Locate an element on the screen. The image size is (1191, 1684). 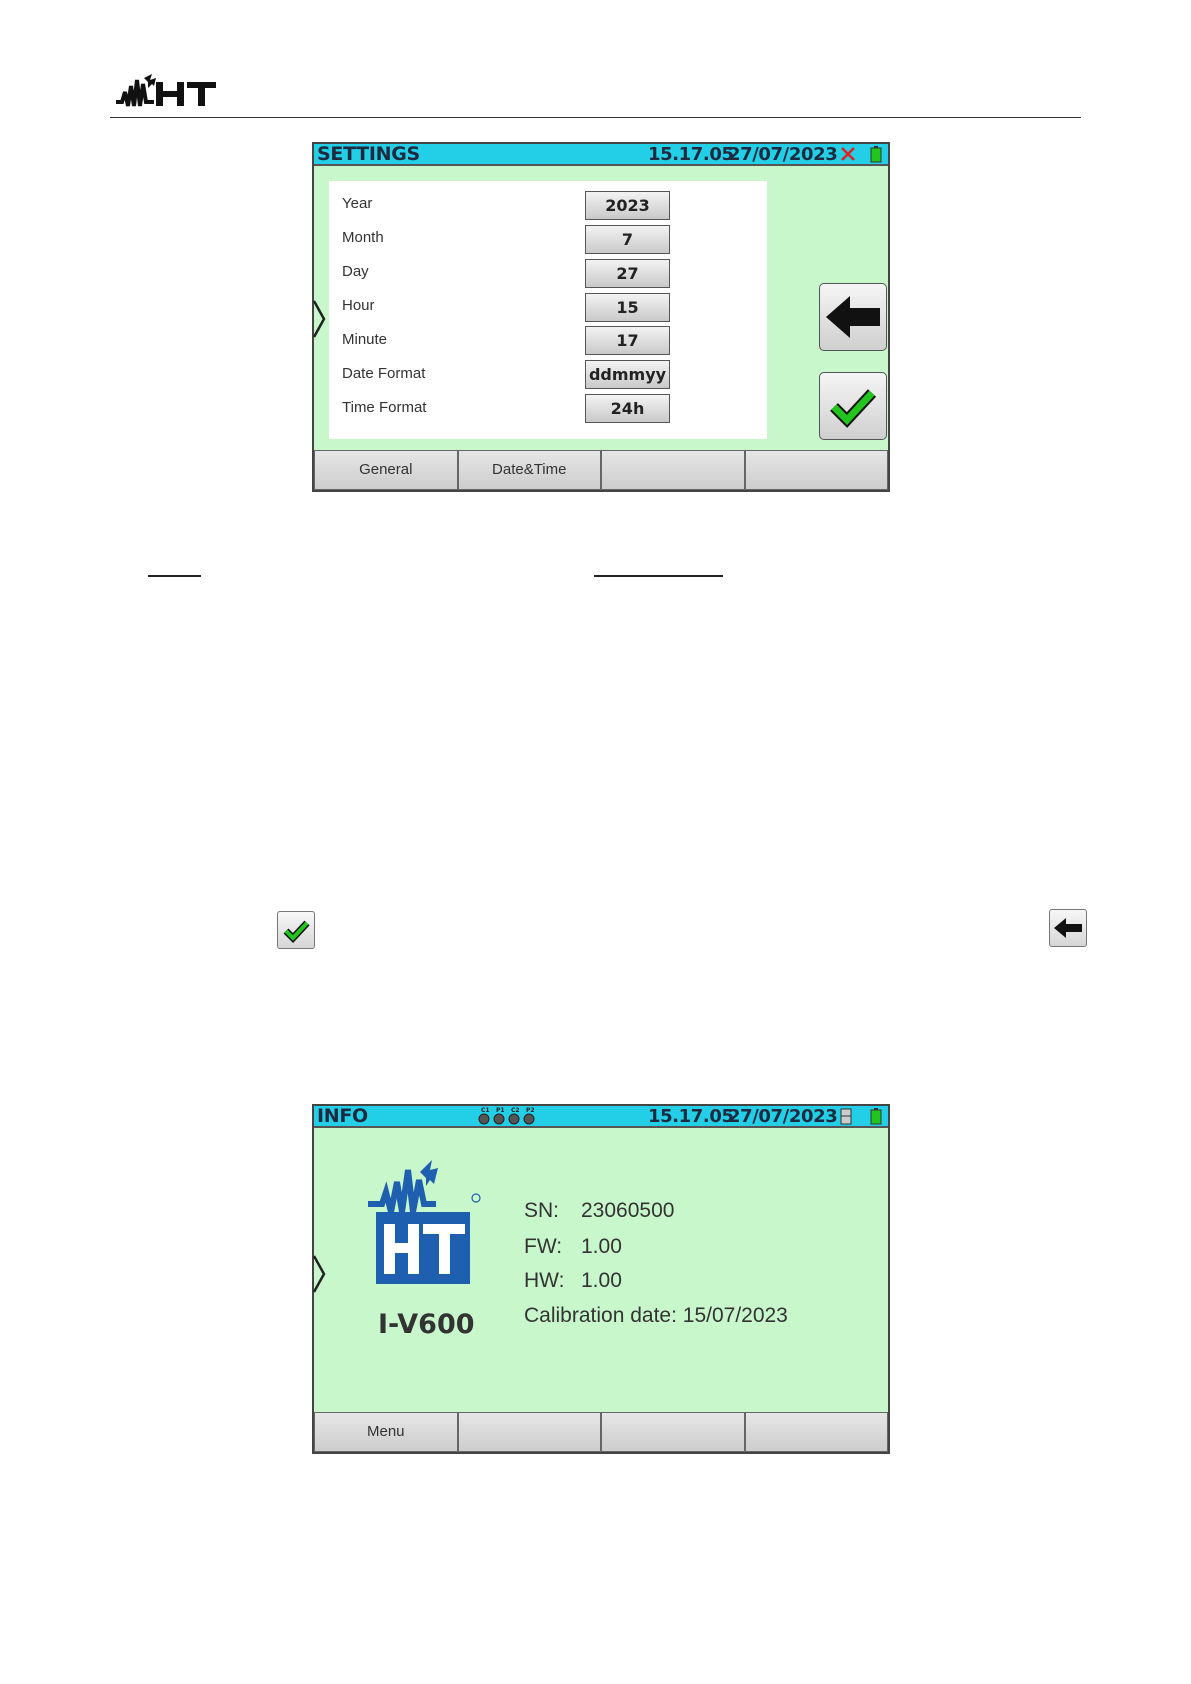
settings-tab-bar: General Date&Time is located at coordinates (601, 470).